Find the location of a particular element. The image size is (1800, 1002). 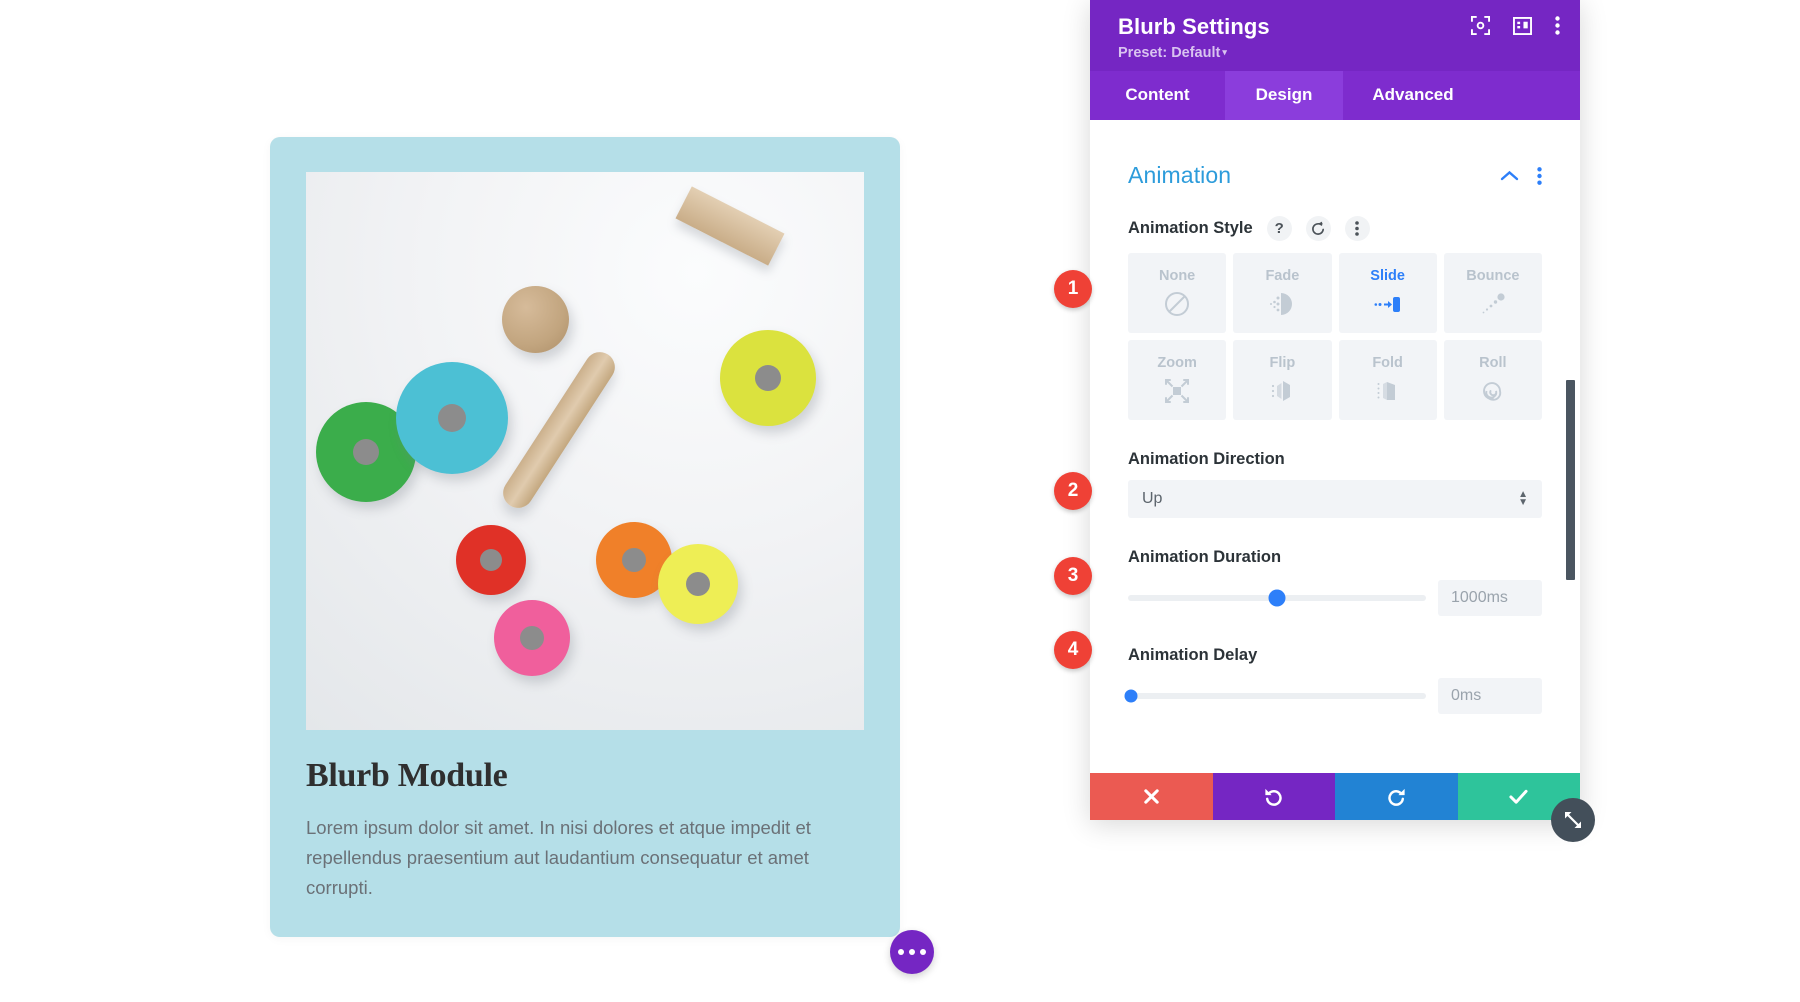

panel-tabs: Content Design Advanced is located at coordinates (1335, 95).